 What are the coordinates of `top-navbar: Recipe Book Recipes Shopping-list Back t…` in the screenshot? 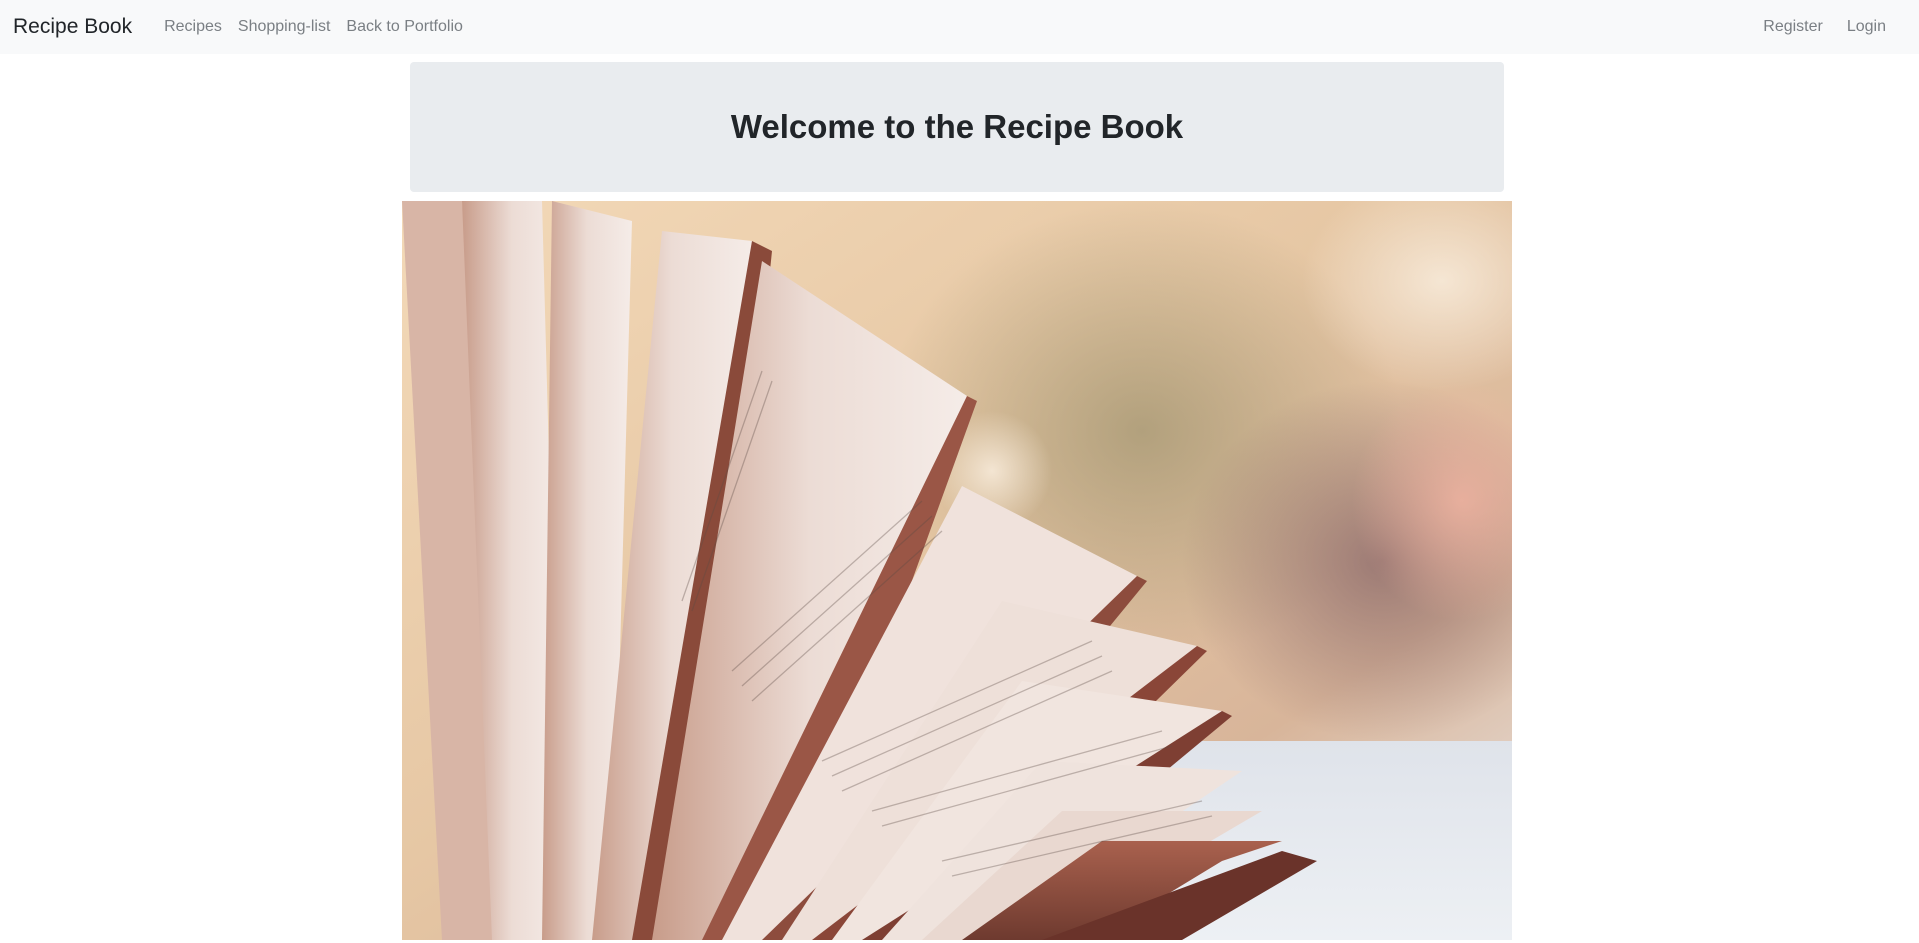 It's located at (959, 27).